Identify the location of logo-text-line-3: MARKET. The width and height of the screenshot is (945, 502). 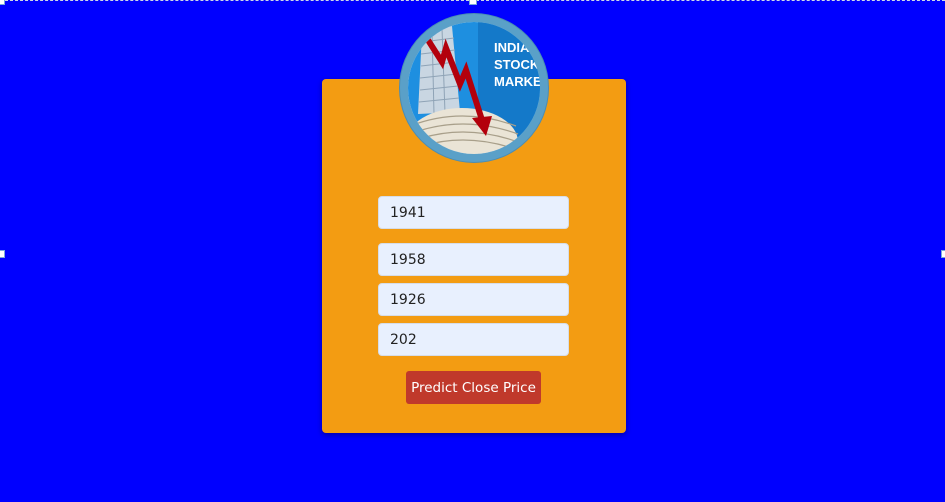
(517, 81).